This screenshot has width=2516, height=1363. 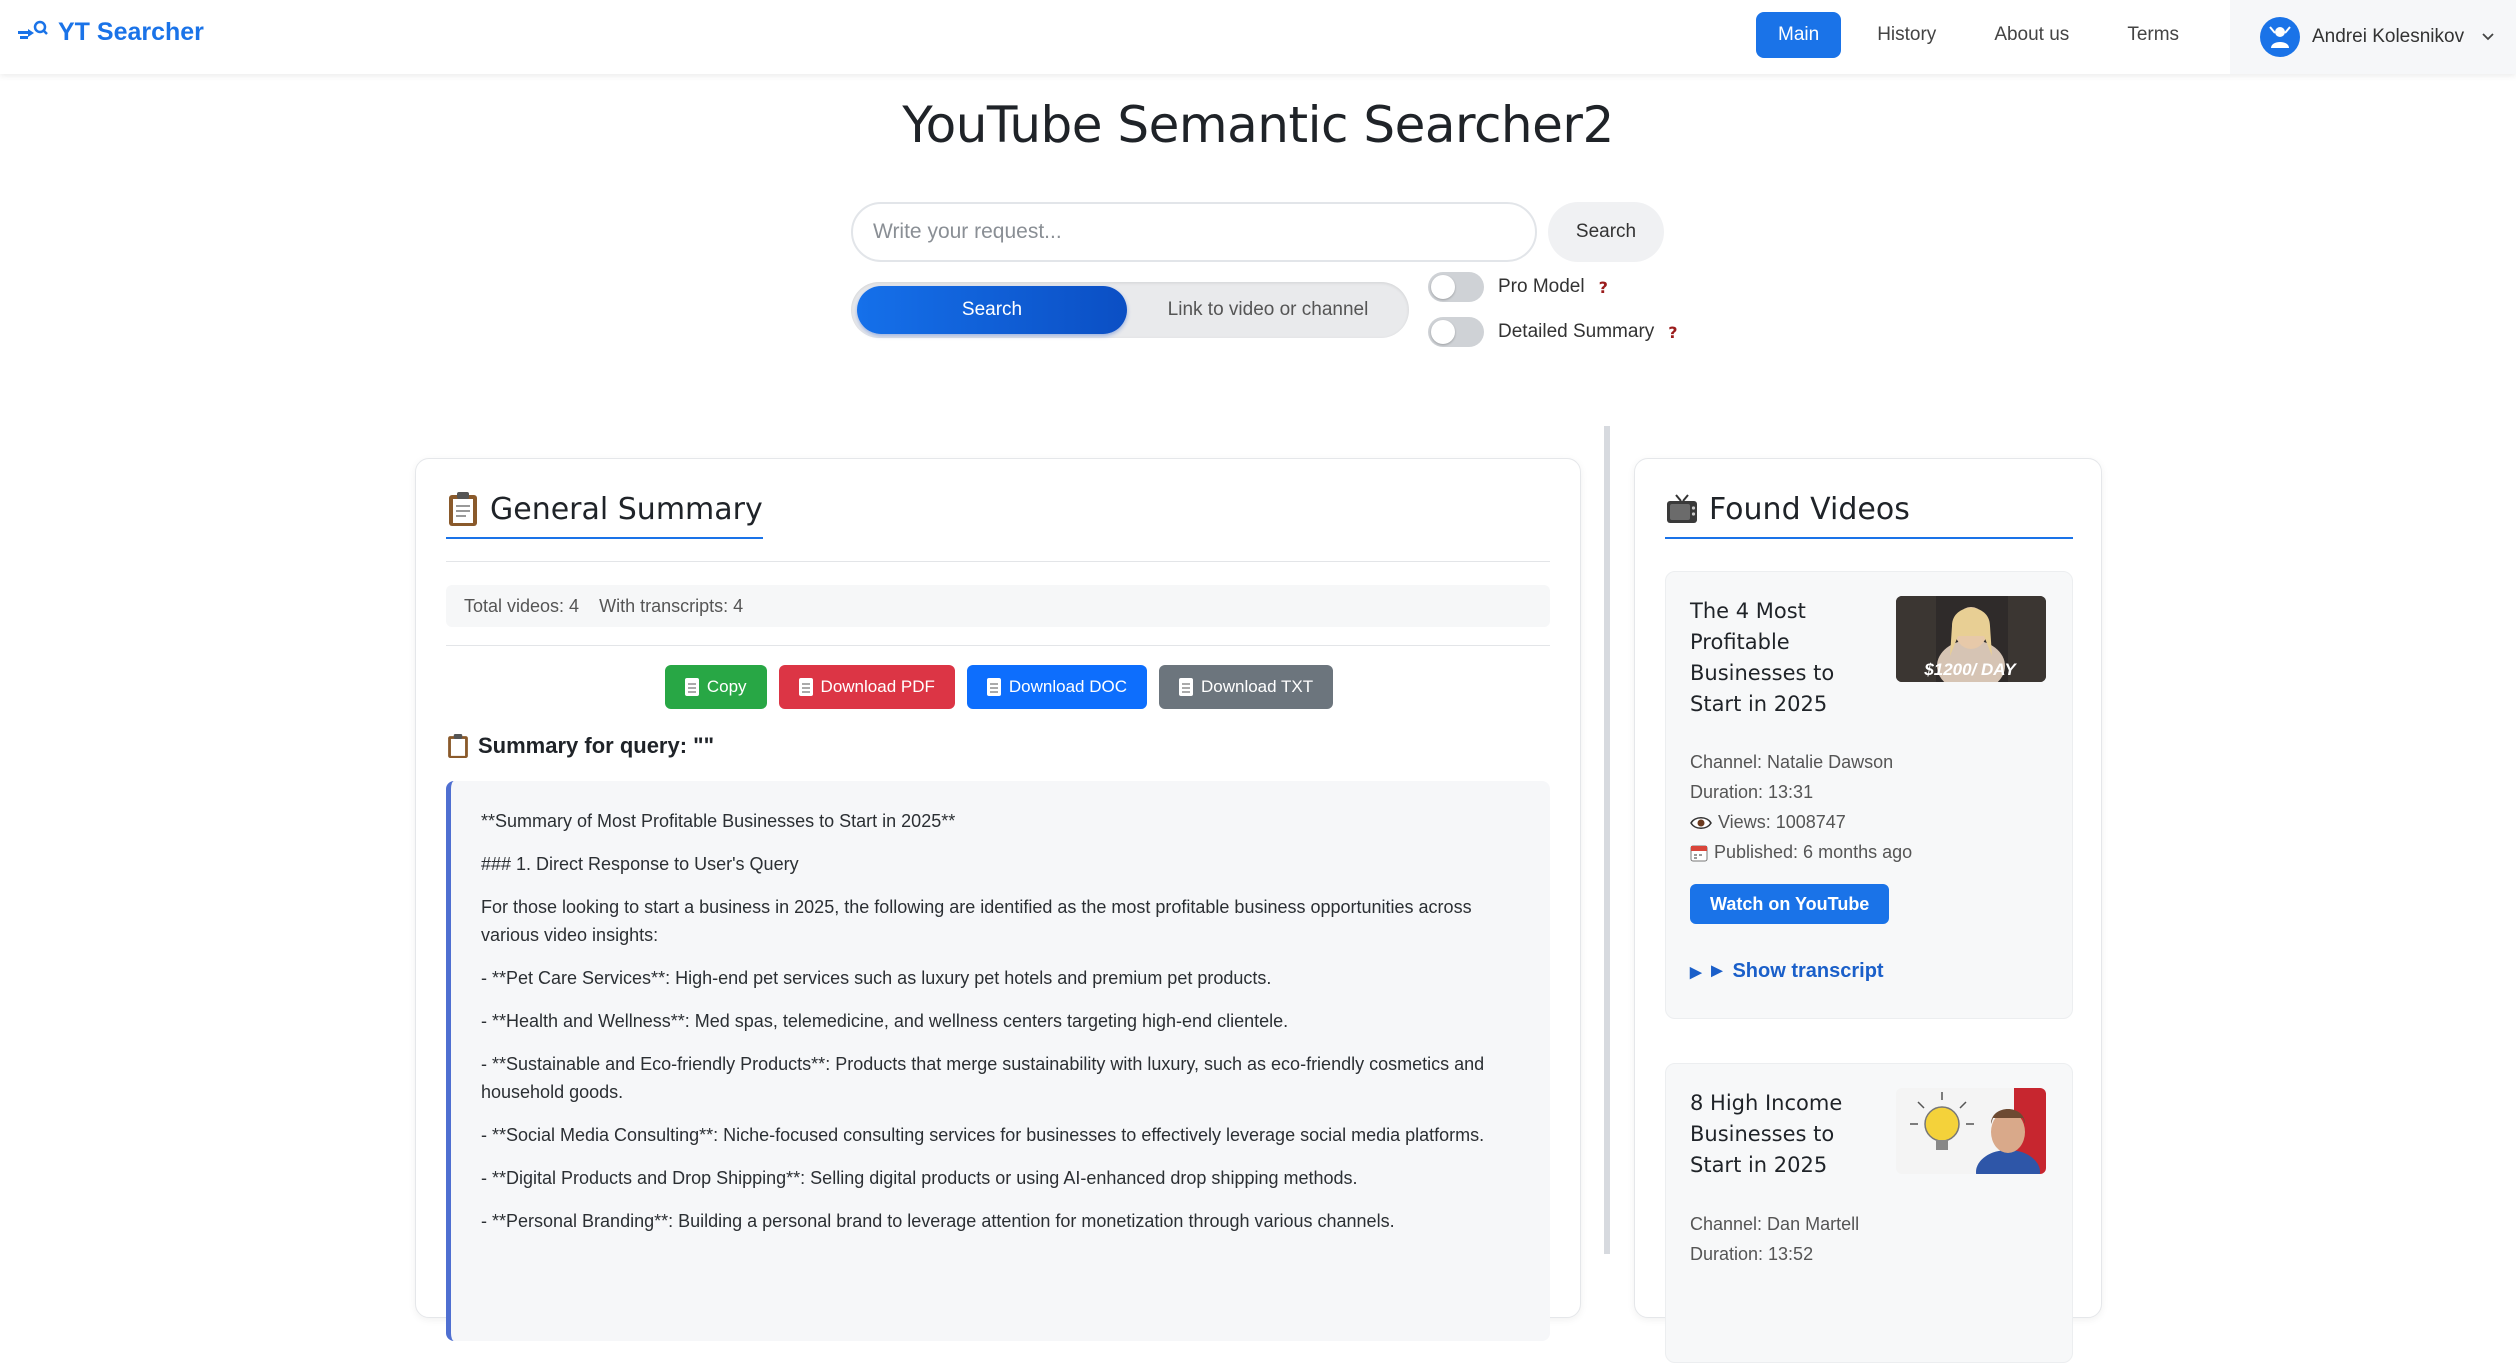 What do you see at coordinates (1696, 972) in the screenshot?
I see `triangle-right-icon: ▶` at bounding box center [1696, 972].